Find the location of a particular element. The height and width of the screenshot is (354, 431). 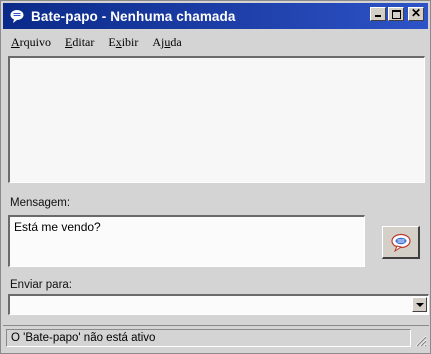

status-text: O 'Bate-papo' não está ativo is located at coordinates (208, 338).